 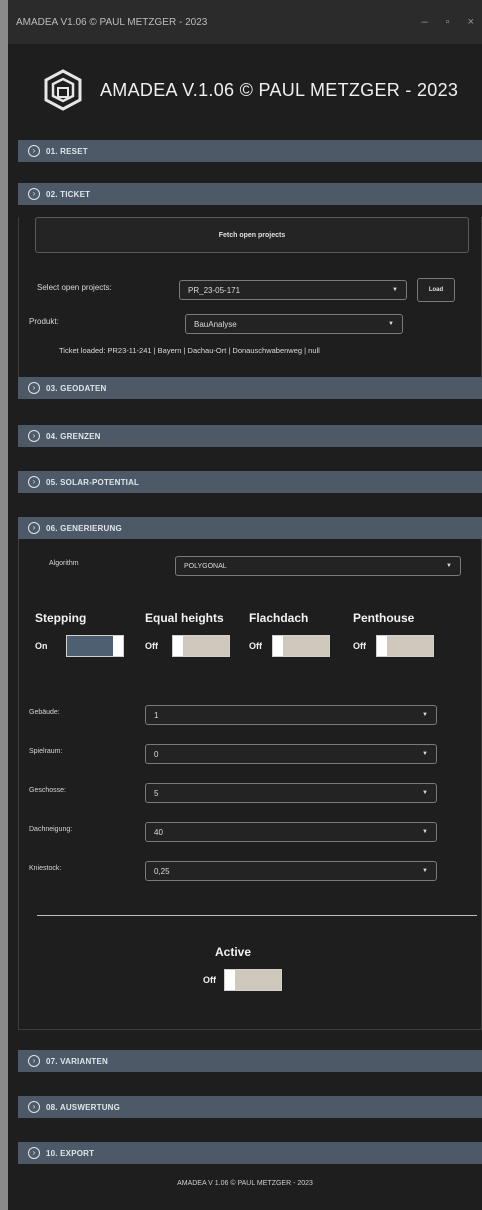 I want to click on gebaeude-select: 1 ▼, so click(x=291, y=715).